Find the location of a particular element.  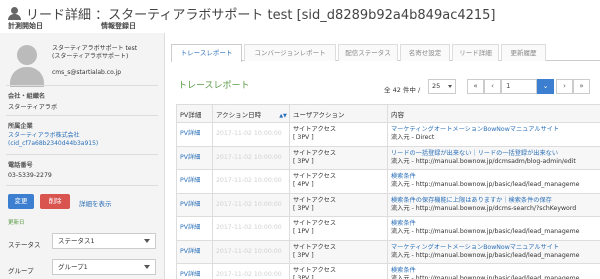

tab-update-history: 更新履歴 is located at coordinates (523, 52).